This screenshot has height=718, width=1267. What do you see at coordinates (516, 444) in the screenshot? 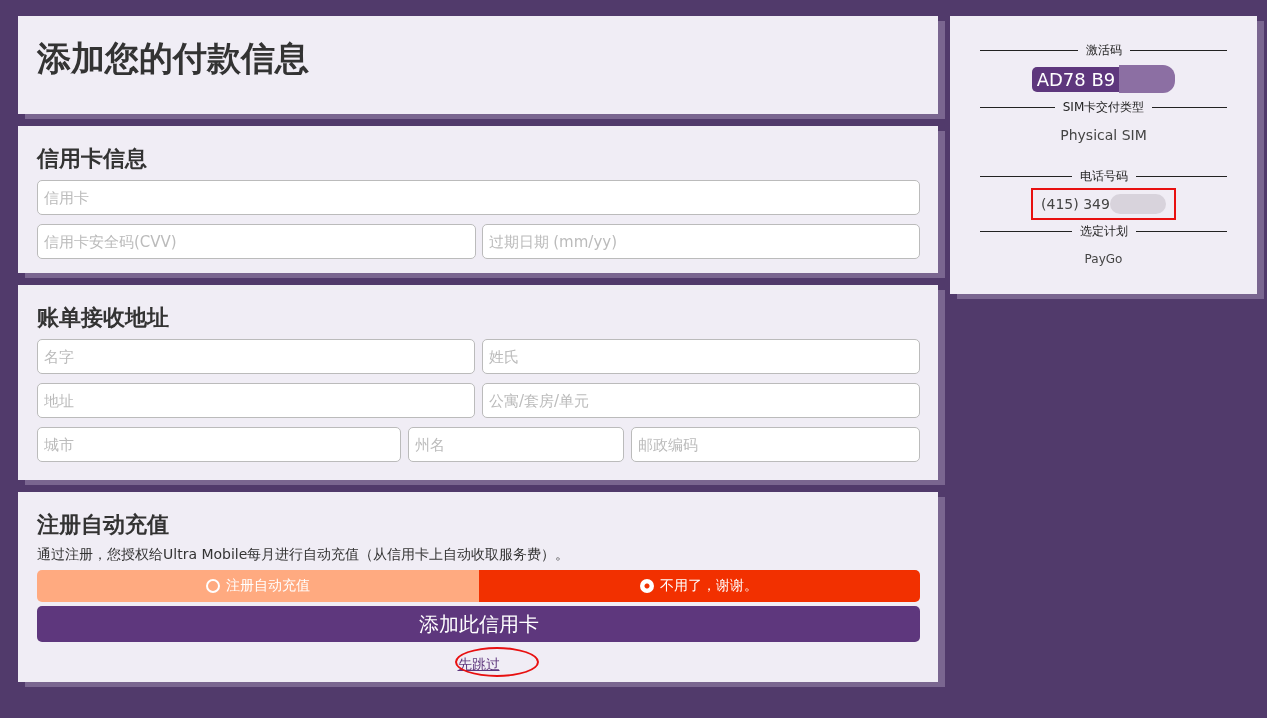
I see `input-field: 州名` at bounding box center [516, 444].